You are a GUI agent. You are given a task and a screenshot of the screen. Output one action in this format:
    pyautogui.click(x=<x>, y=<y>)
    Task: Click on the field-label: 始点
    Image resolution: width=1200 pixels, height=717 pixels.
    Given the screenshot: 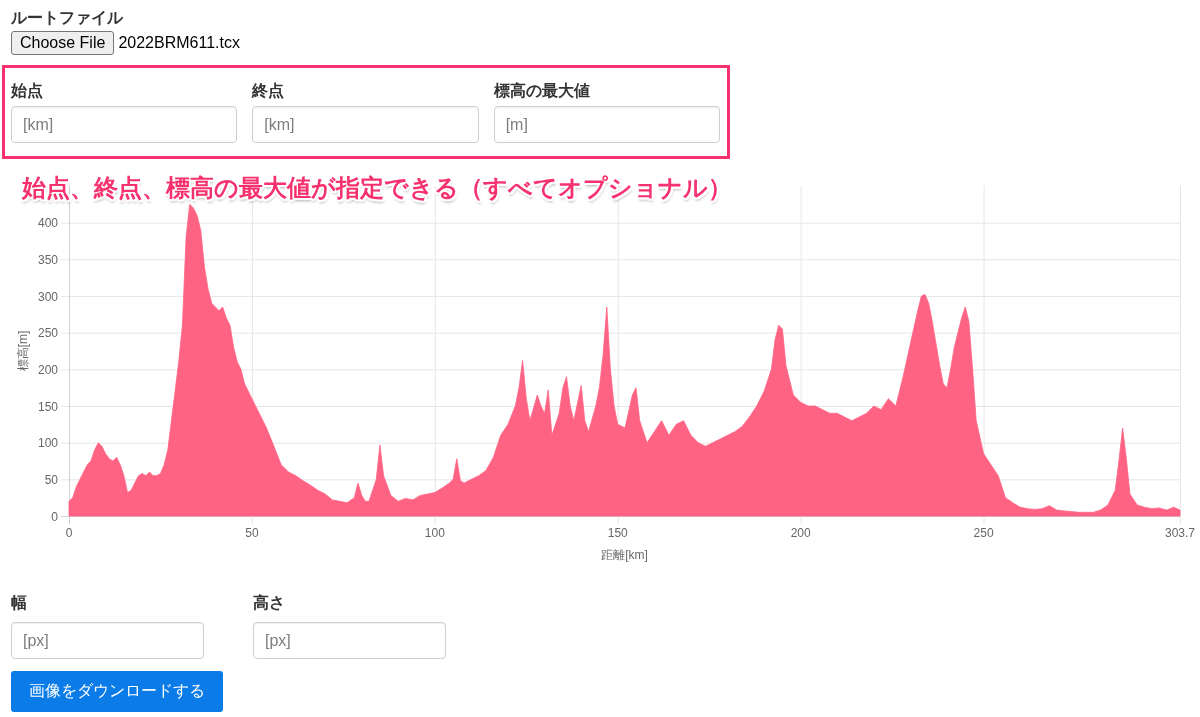 What is the action you would take?
    pyautogui.click(x=27, y=91)
    